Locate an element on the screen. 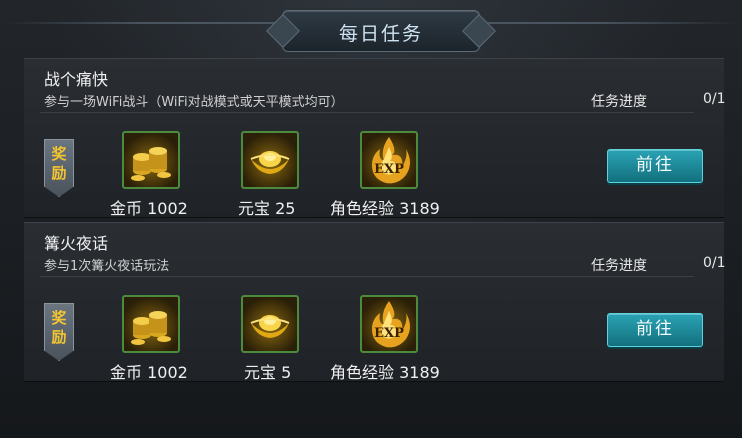  reward-label: 元宝 5 is located at coordinates (268, 372).